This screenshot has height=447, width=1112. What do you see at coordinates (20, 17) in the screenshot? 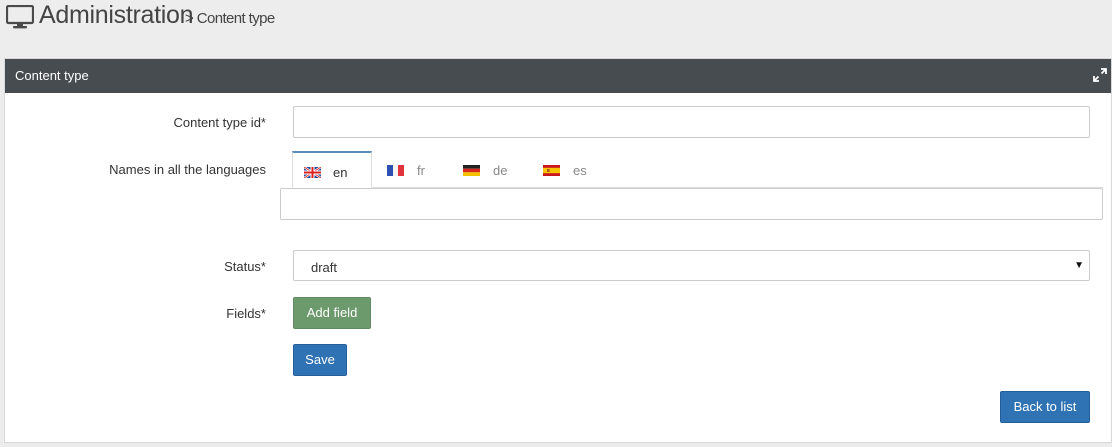
I see `monitor-icon` at bounding box center [20, 17].